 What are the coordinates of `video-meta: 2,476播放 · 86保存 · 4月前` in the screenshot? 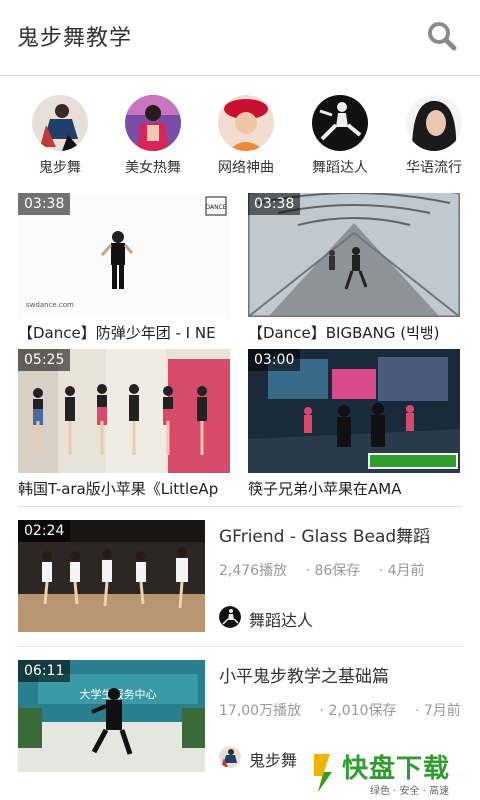 It's located at (329, 570).